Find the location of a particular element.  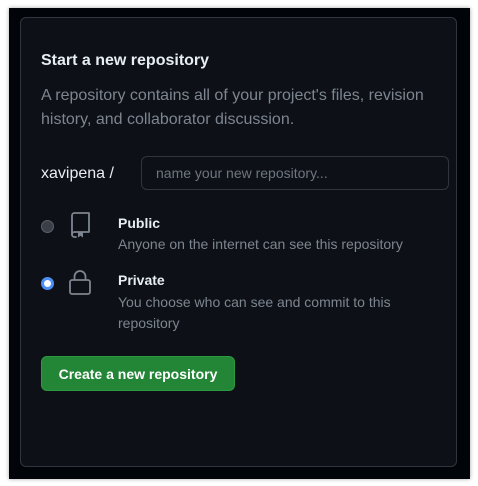

owner-label: xavipena / is located at coordinates (77, 173).